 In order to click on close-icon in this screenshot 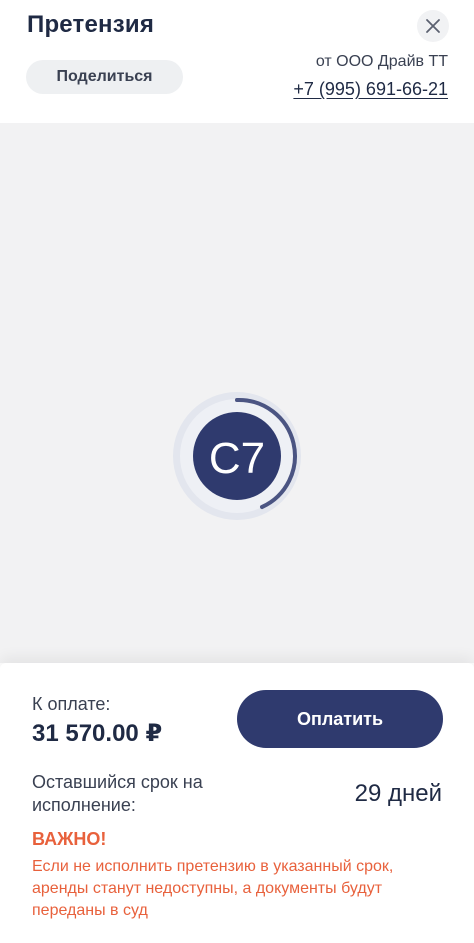, I will do `click(433, 26)`.